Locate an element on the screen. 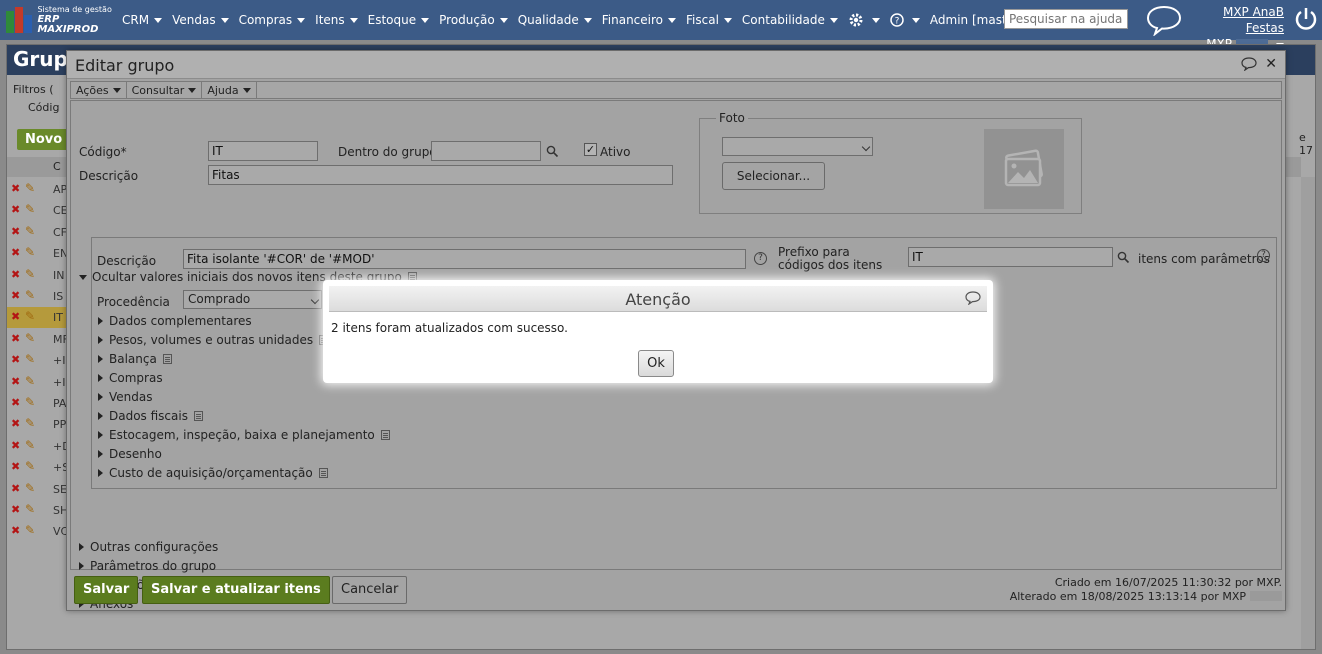 The height and width of the screenshot is (654, 1322). menu-estoque: Estoque is located at coordinates (399, 20).